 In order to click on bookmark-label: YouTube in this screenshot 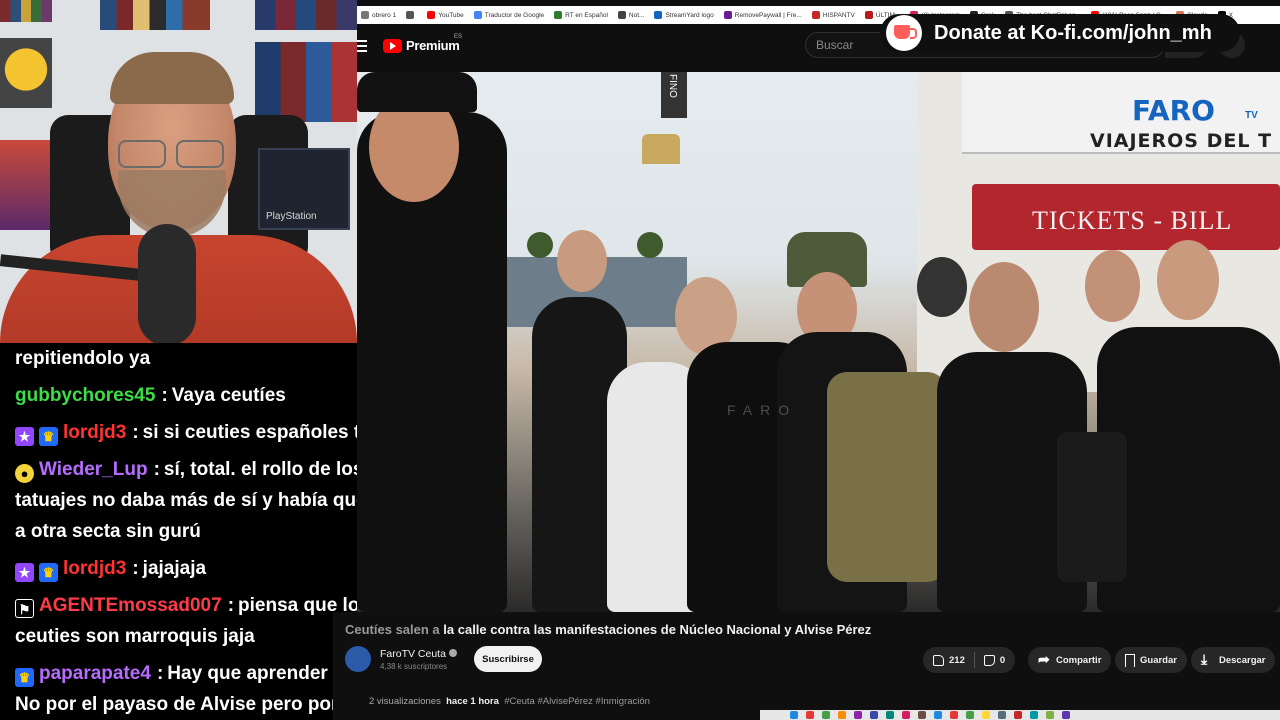, I will do `click(451, 15)`.